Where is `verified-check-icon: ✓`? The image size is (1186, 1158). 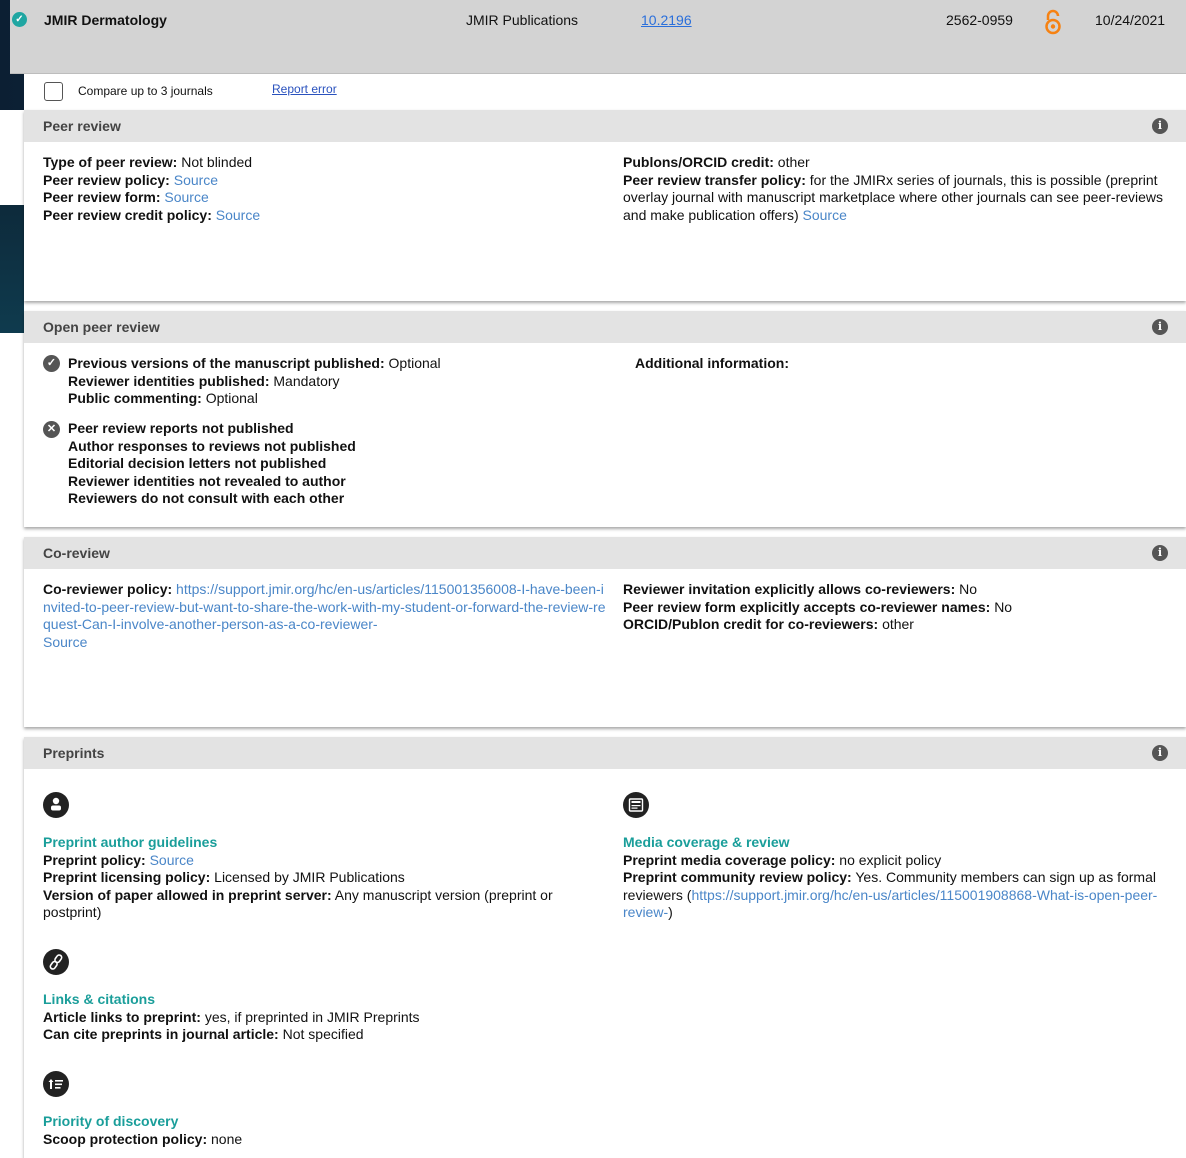
verified-check-icon: ✓ is located at coordinates (19, 19).